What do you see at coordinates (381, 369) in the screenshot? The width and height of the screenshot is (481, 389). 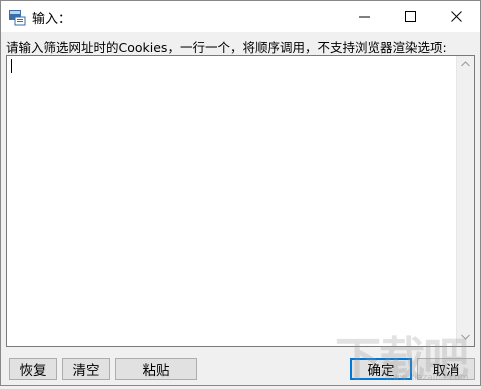 I see `ok-button: 确定` at bounding box center [381, 369].